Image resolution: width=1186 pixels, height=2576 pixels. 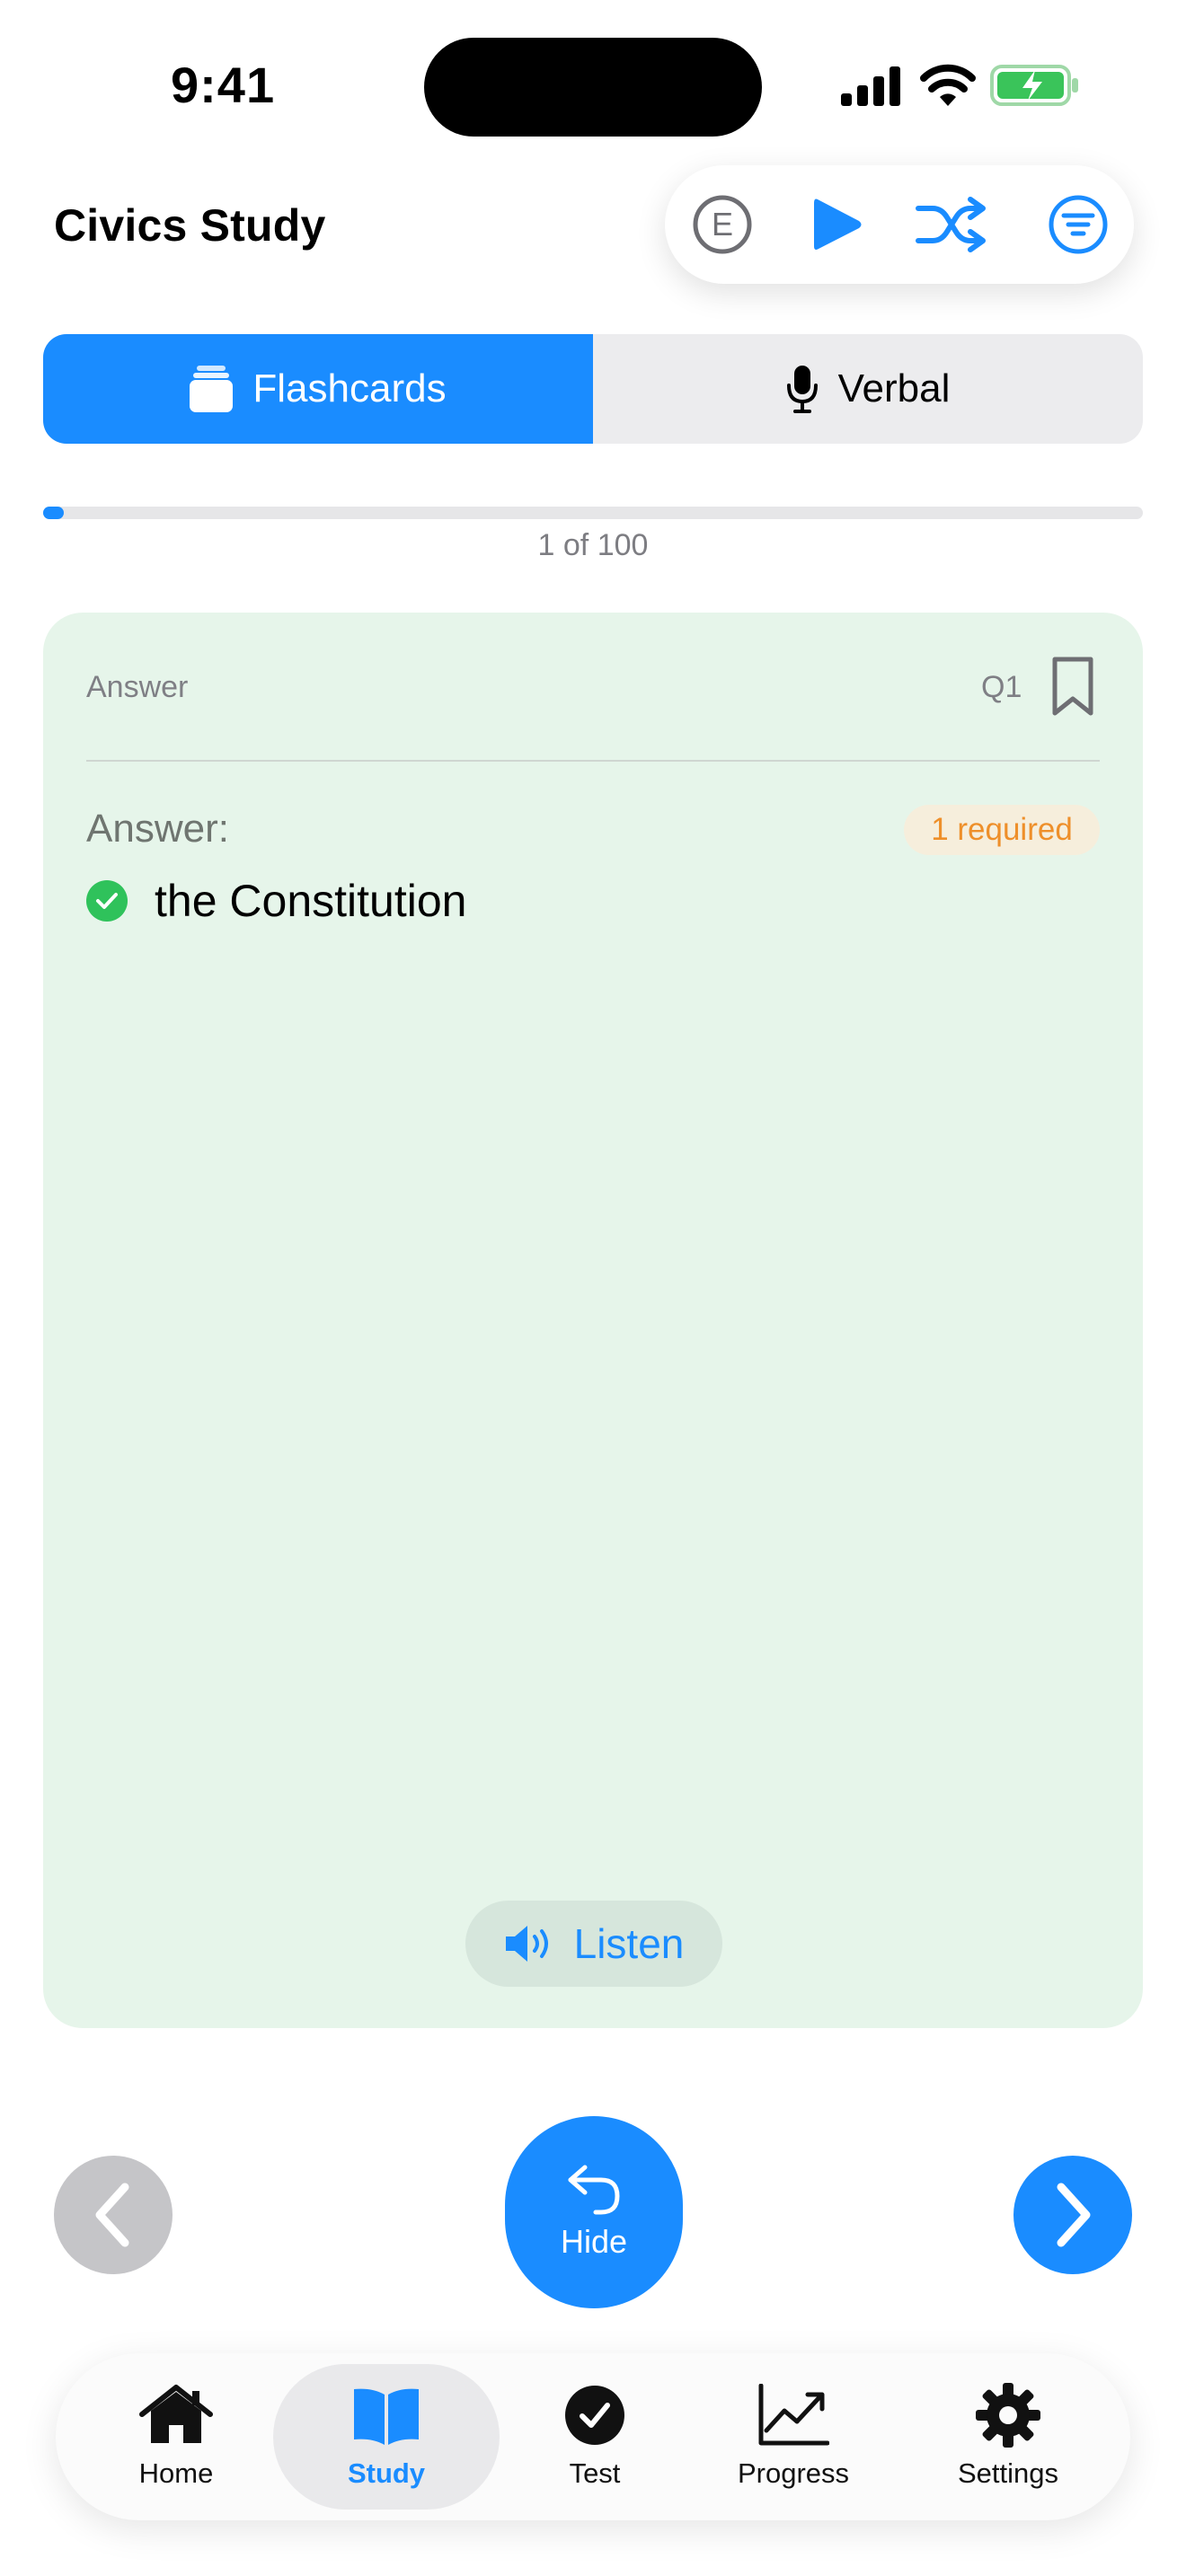 What do you see at coordinates (593, 545) in the screenshot?
I see `progress-label: 1 of 100` at bounding box center [593, 545].